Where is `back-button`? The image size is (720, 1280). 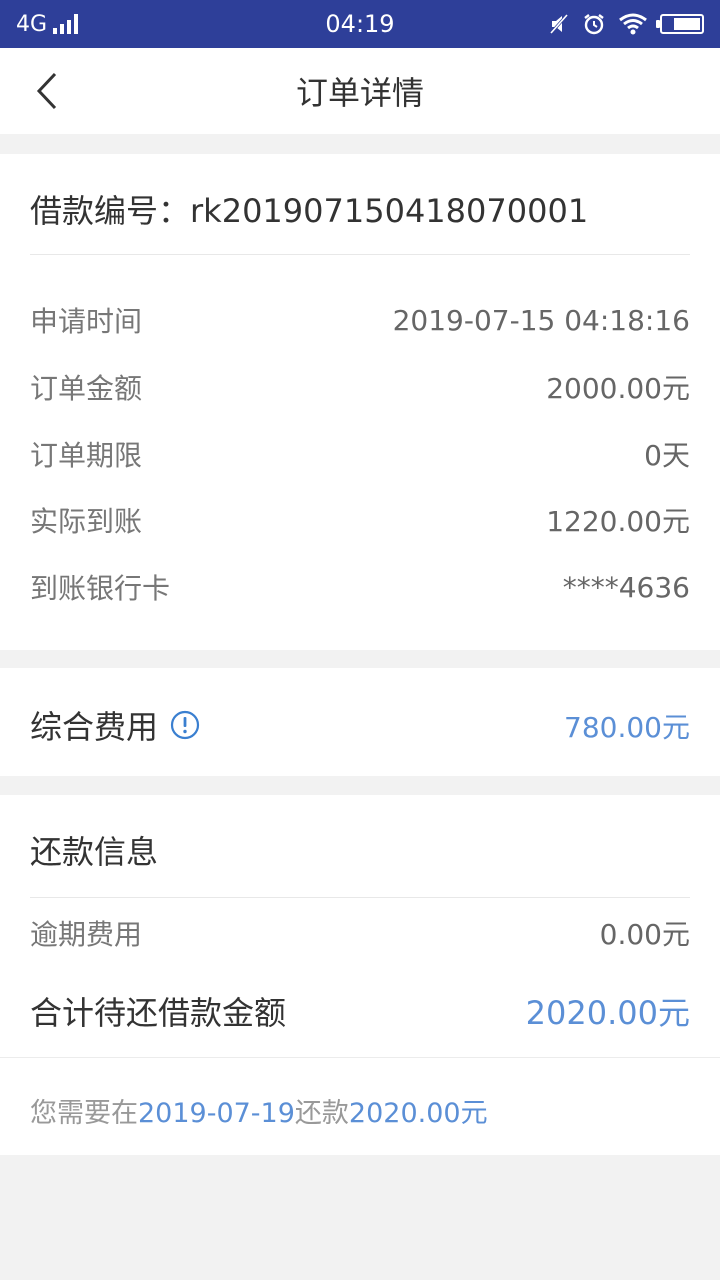 back-button is located at coordinates (47, 91).